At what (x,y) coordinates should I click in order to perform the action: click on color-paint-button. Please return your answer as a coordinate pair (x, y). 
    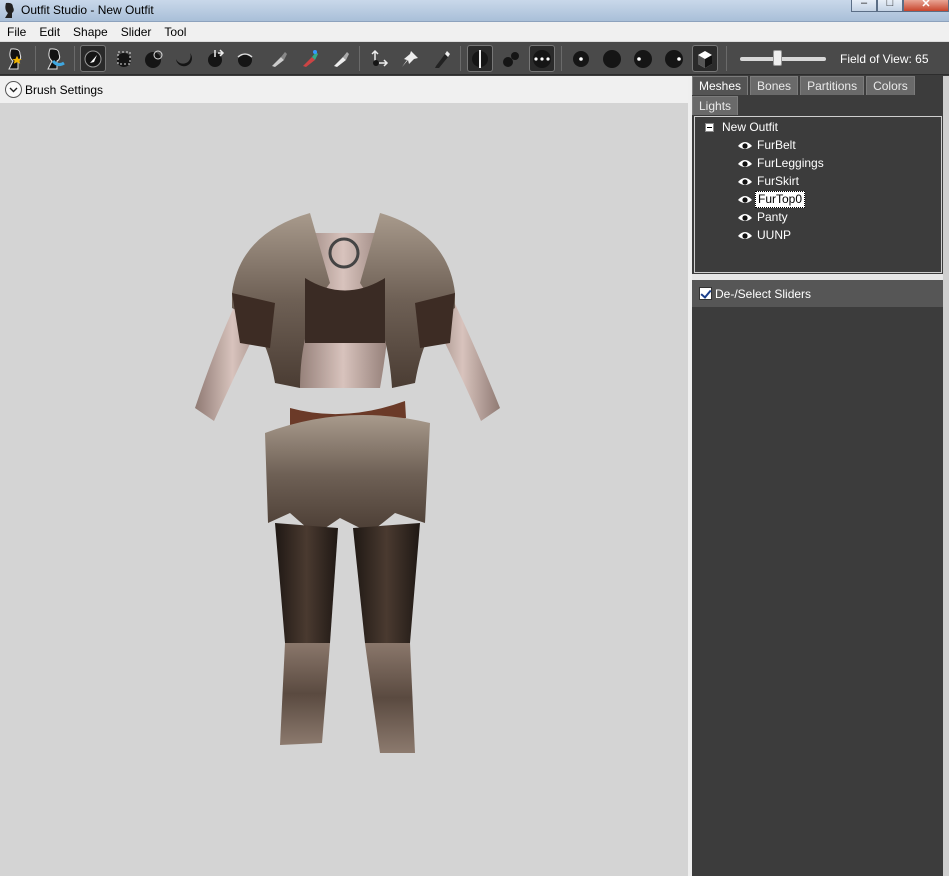
    Looking at the image, I should click on (309, 58).